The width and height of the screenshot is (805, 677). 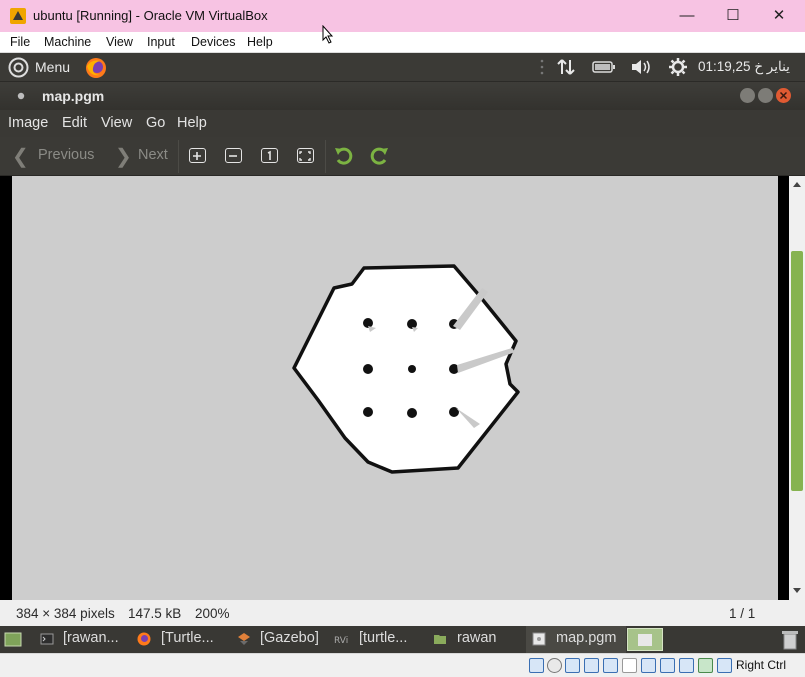 I want to click on trash-icon, so click(x=790, y=640).